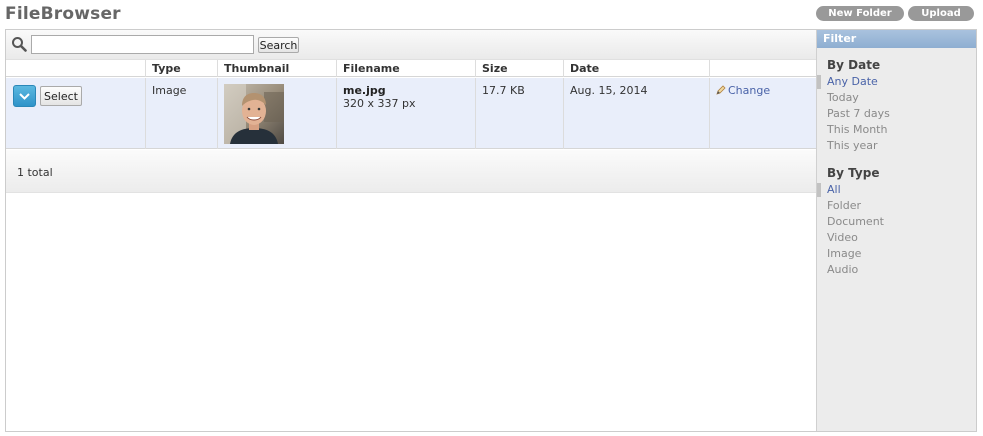 Image resolution: width=983 pixels, height=436 pixels. I want to click on size-cell: 17.7 KB, so click(519, 113).